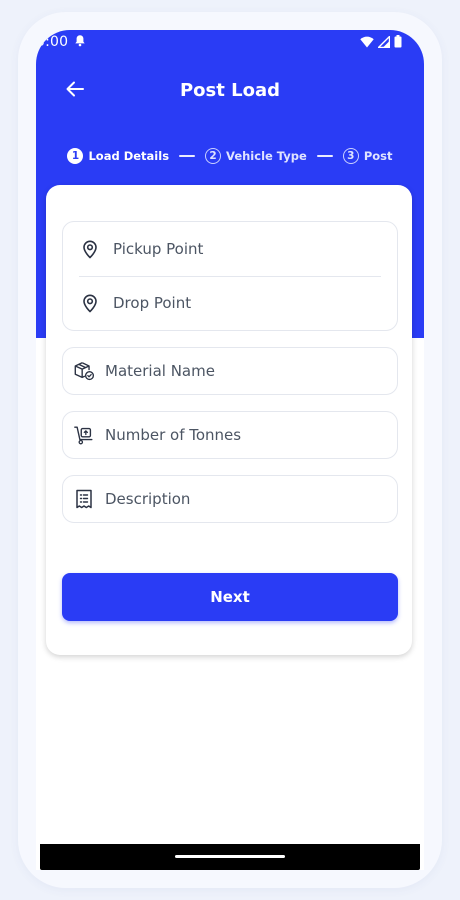  I want to click on number-of-tonnes-field: Number of Tonnes, so click(230, 435).